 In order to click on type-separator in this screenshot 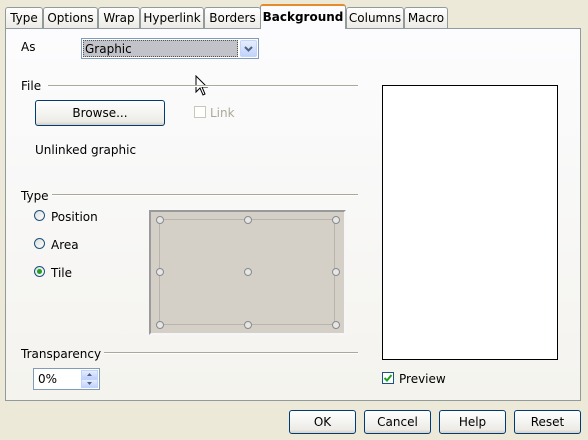, I will do `click(205, 195)`.